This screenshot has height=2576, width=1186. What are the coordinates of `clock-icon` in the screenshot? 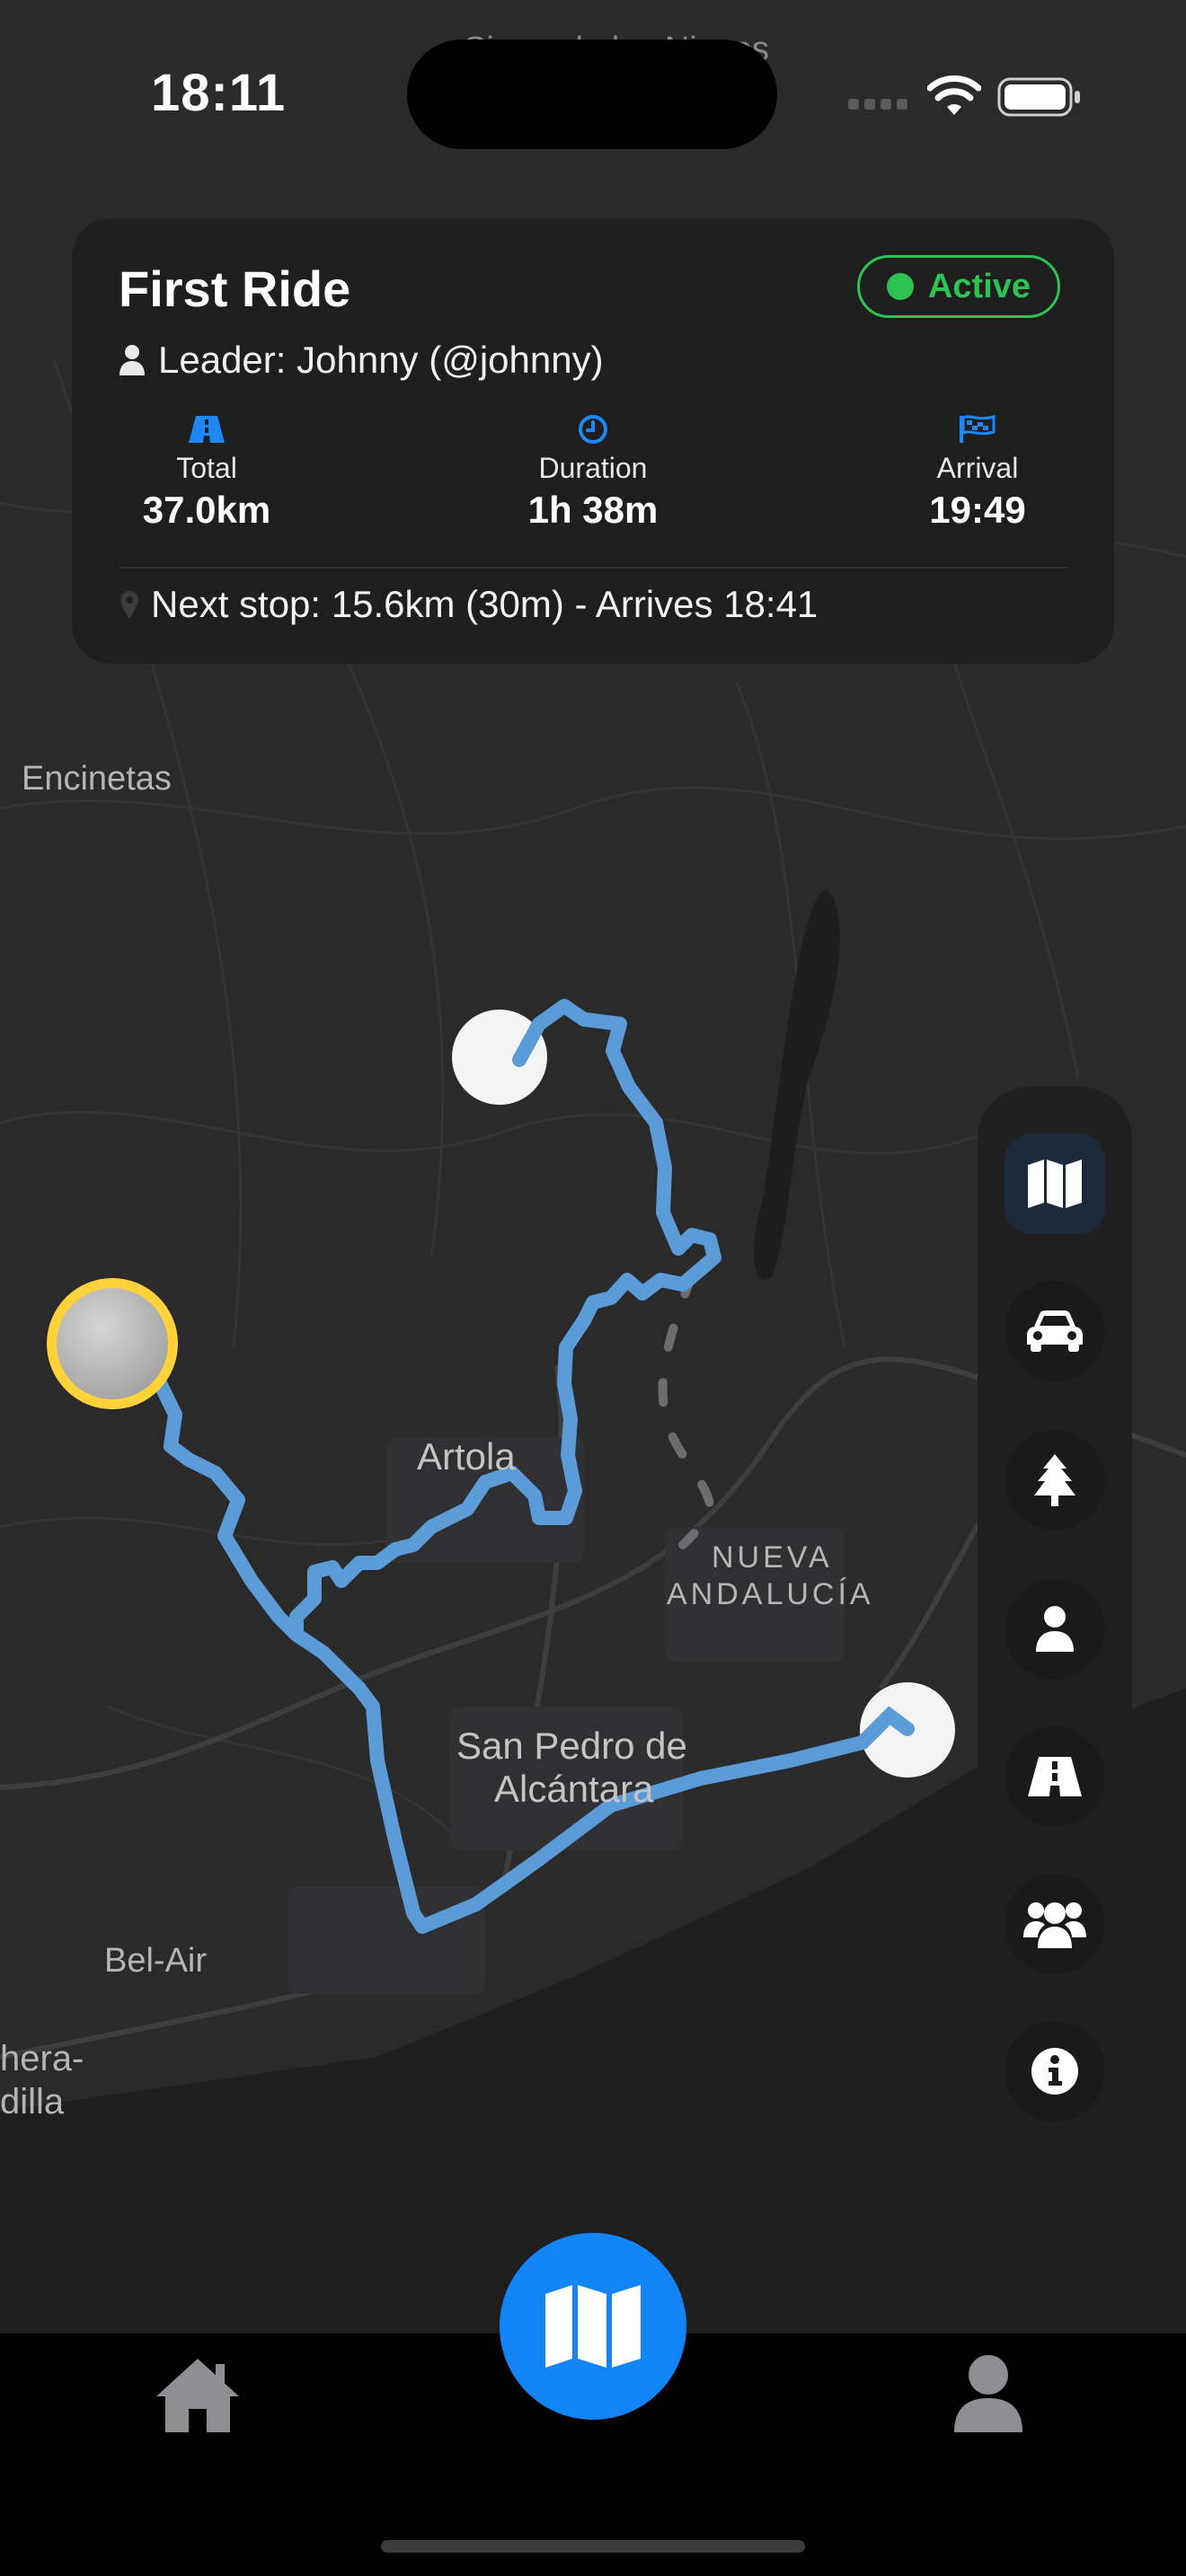 It's located at (593, 429).